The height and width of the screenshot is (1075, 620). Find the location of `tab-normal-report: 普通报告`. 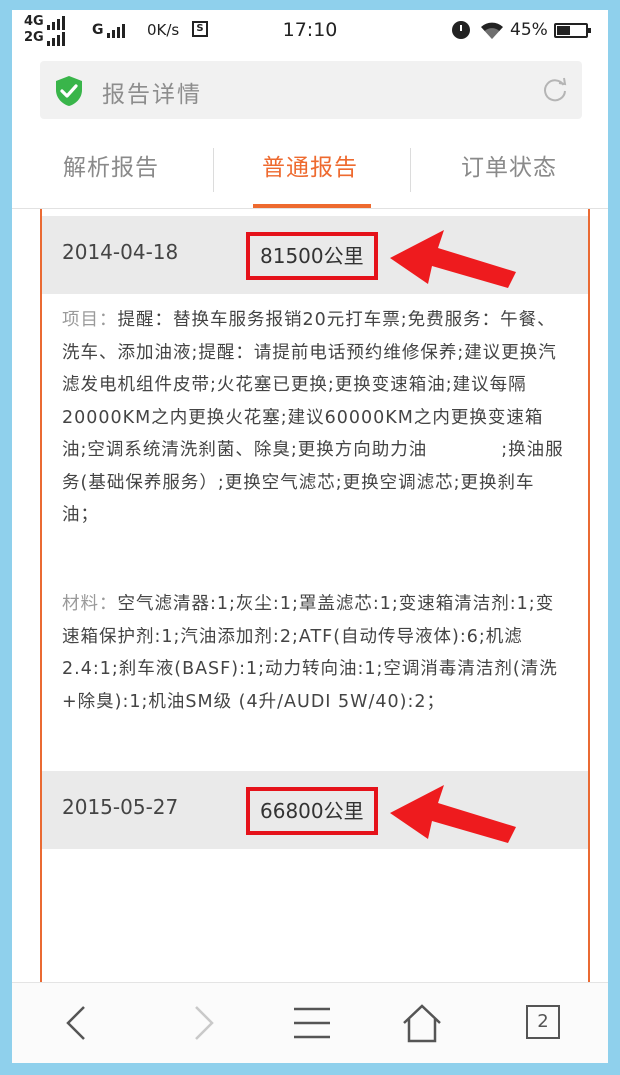

tab-normal-report: 普通报告 is located at coordinates (310, 170).